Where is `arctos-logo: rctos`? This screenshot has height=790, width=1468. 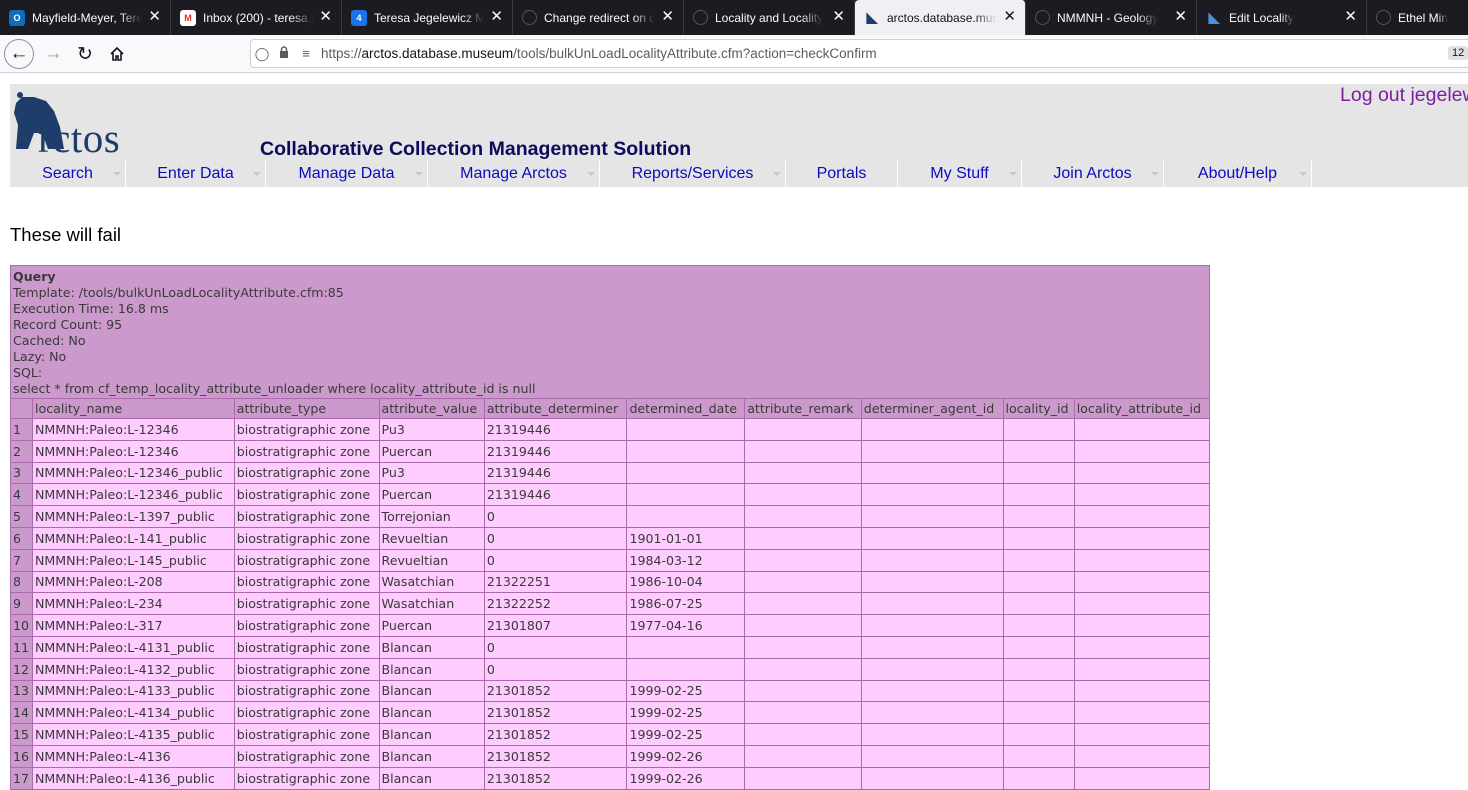
arctos-logo: rctos is located at coordinates (92, 125).